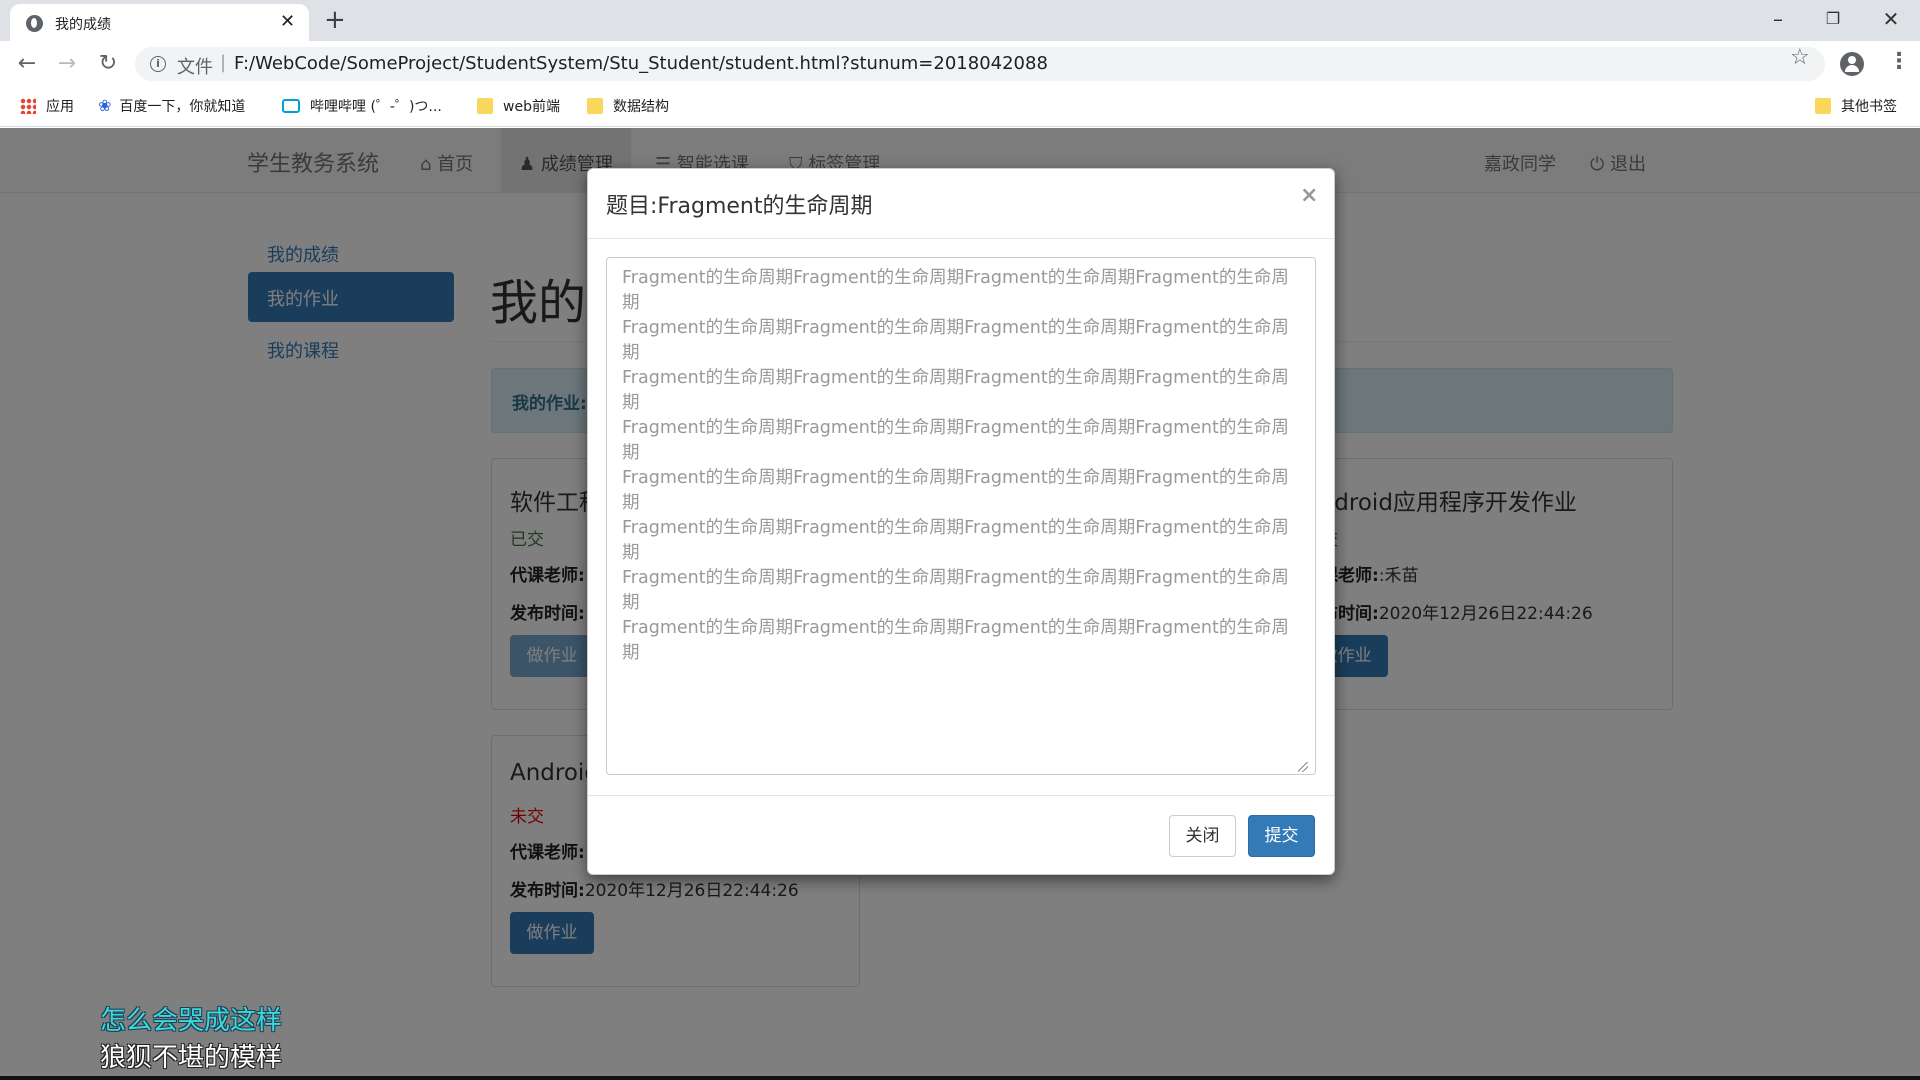 The height and width of the screenshot is (1080, 1920). What do you see at coordinates (641, 107) in the screenshot?
I see `bookmark-label: 数据结构` at bounding box center [641, 107].